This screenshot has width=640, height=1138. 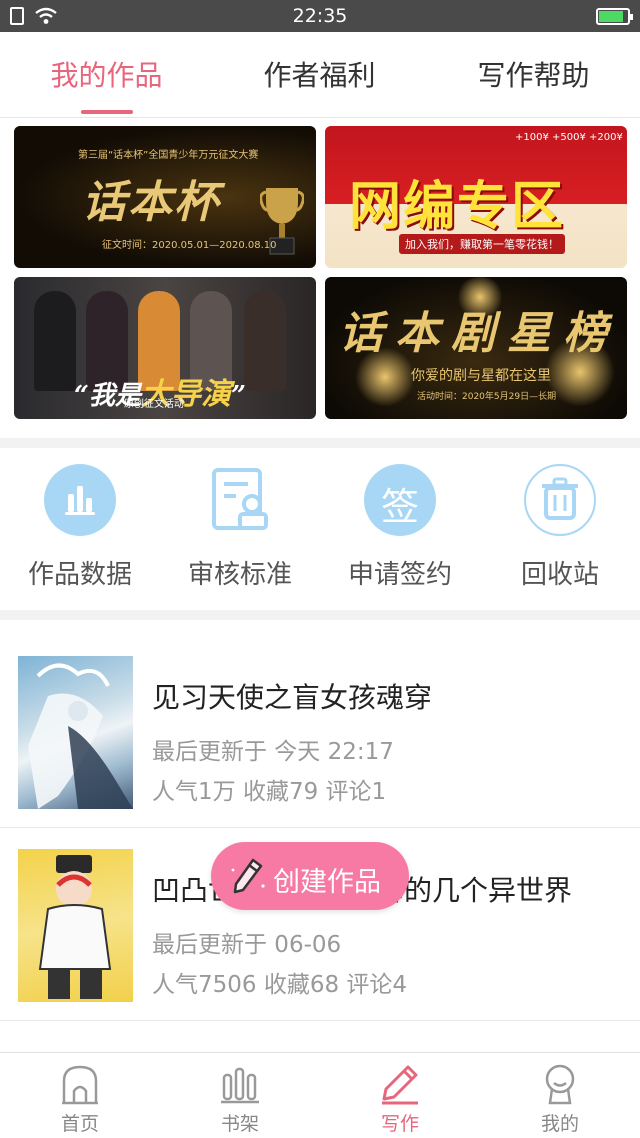 What do you see at coordinates (107, 112) in the screenshot?
I see `active-tab-indicator` at bounding box center [107, 112].